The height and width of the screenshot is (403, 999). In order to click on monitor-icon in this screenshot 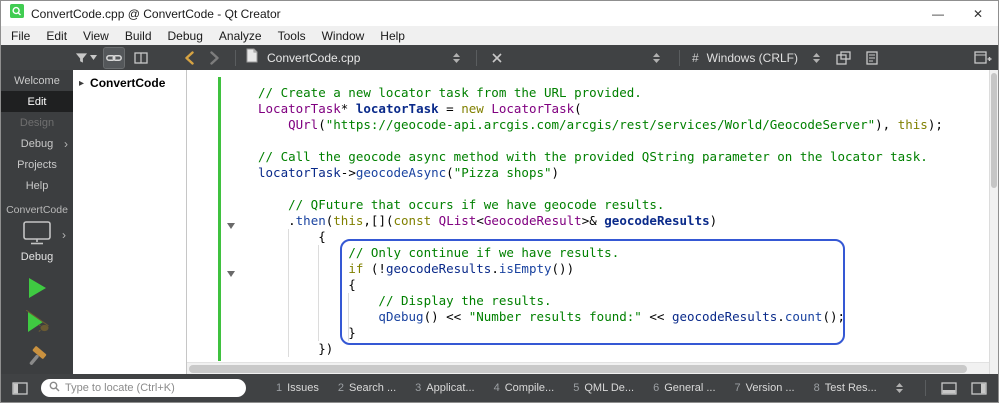, I will do `click(37, 235)`.